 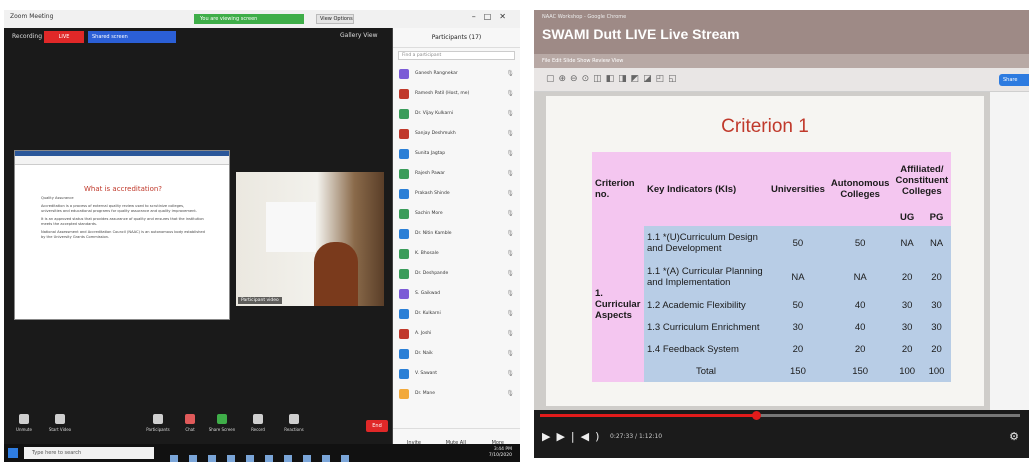 What do you see at coordinates (636, 436) in the screenshot?
I see `playback-time: 0:27:33 / 1:12:10` at bounding box center [636, 436].